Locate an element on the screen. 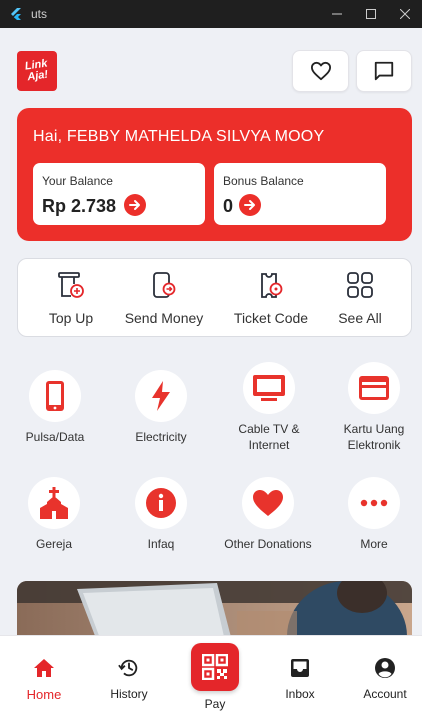  bonus-balance-value: 0 is located at coordinates (228, 206).